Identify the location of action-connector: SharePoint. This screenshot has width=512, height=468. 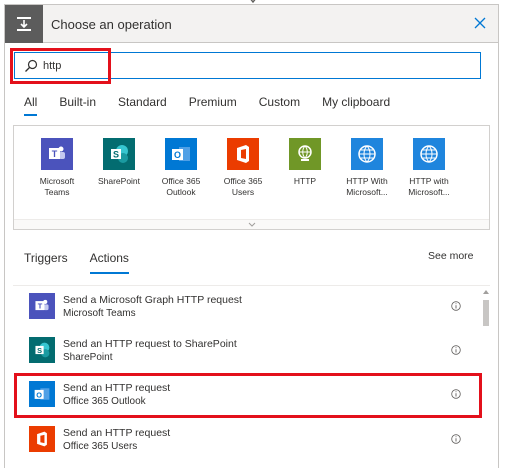
(88, 357).